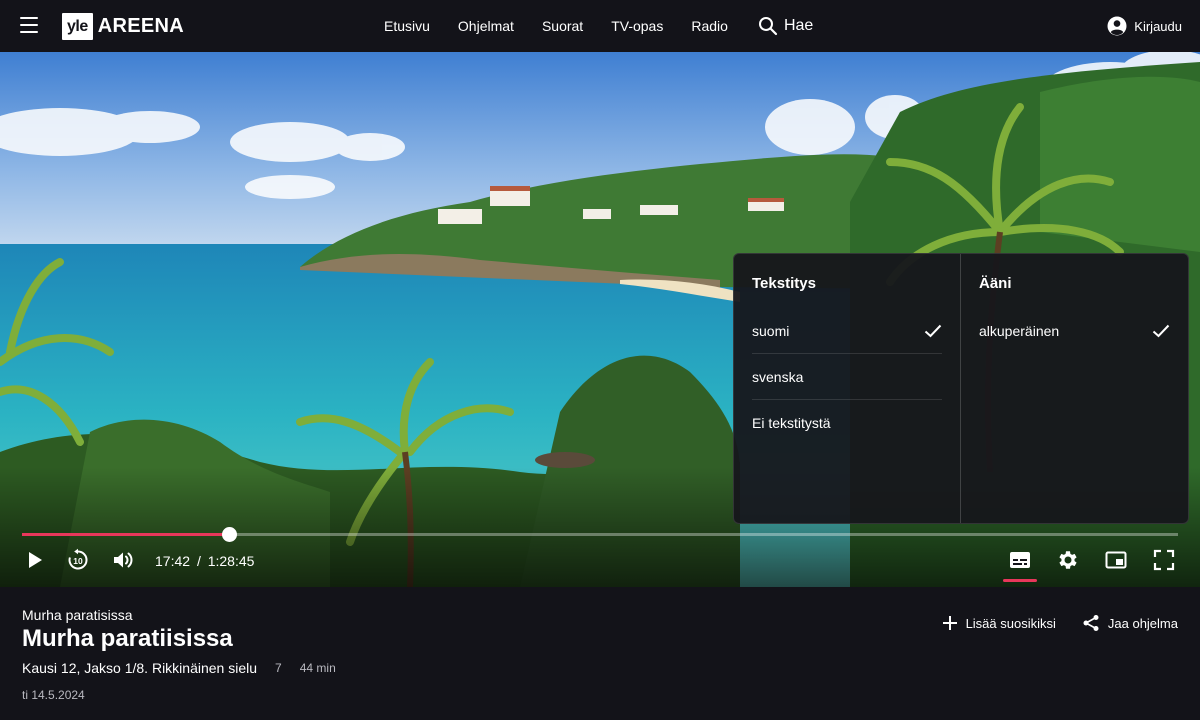 The image size is (1200, 720). I want to click on subtitles-button, so click(1020, 560).